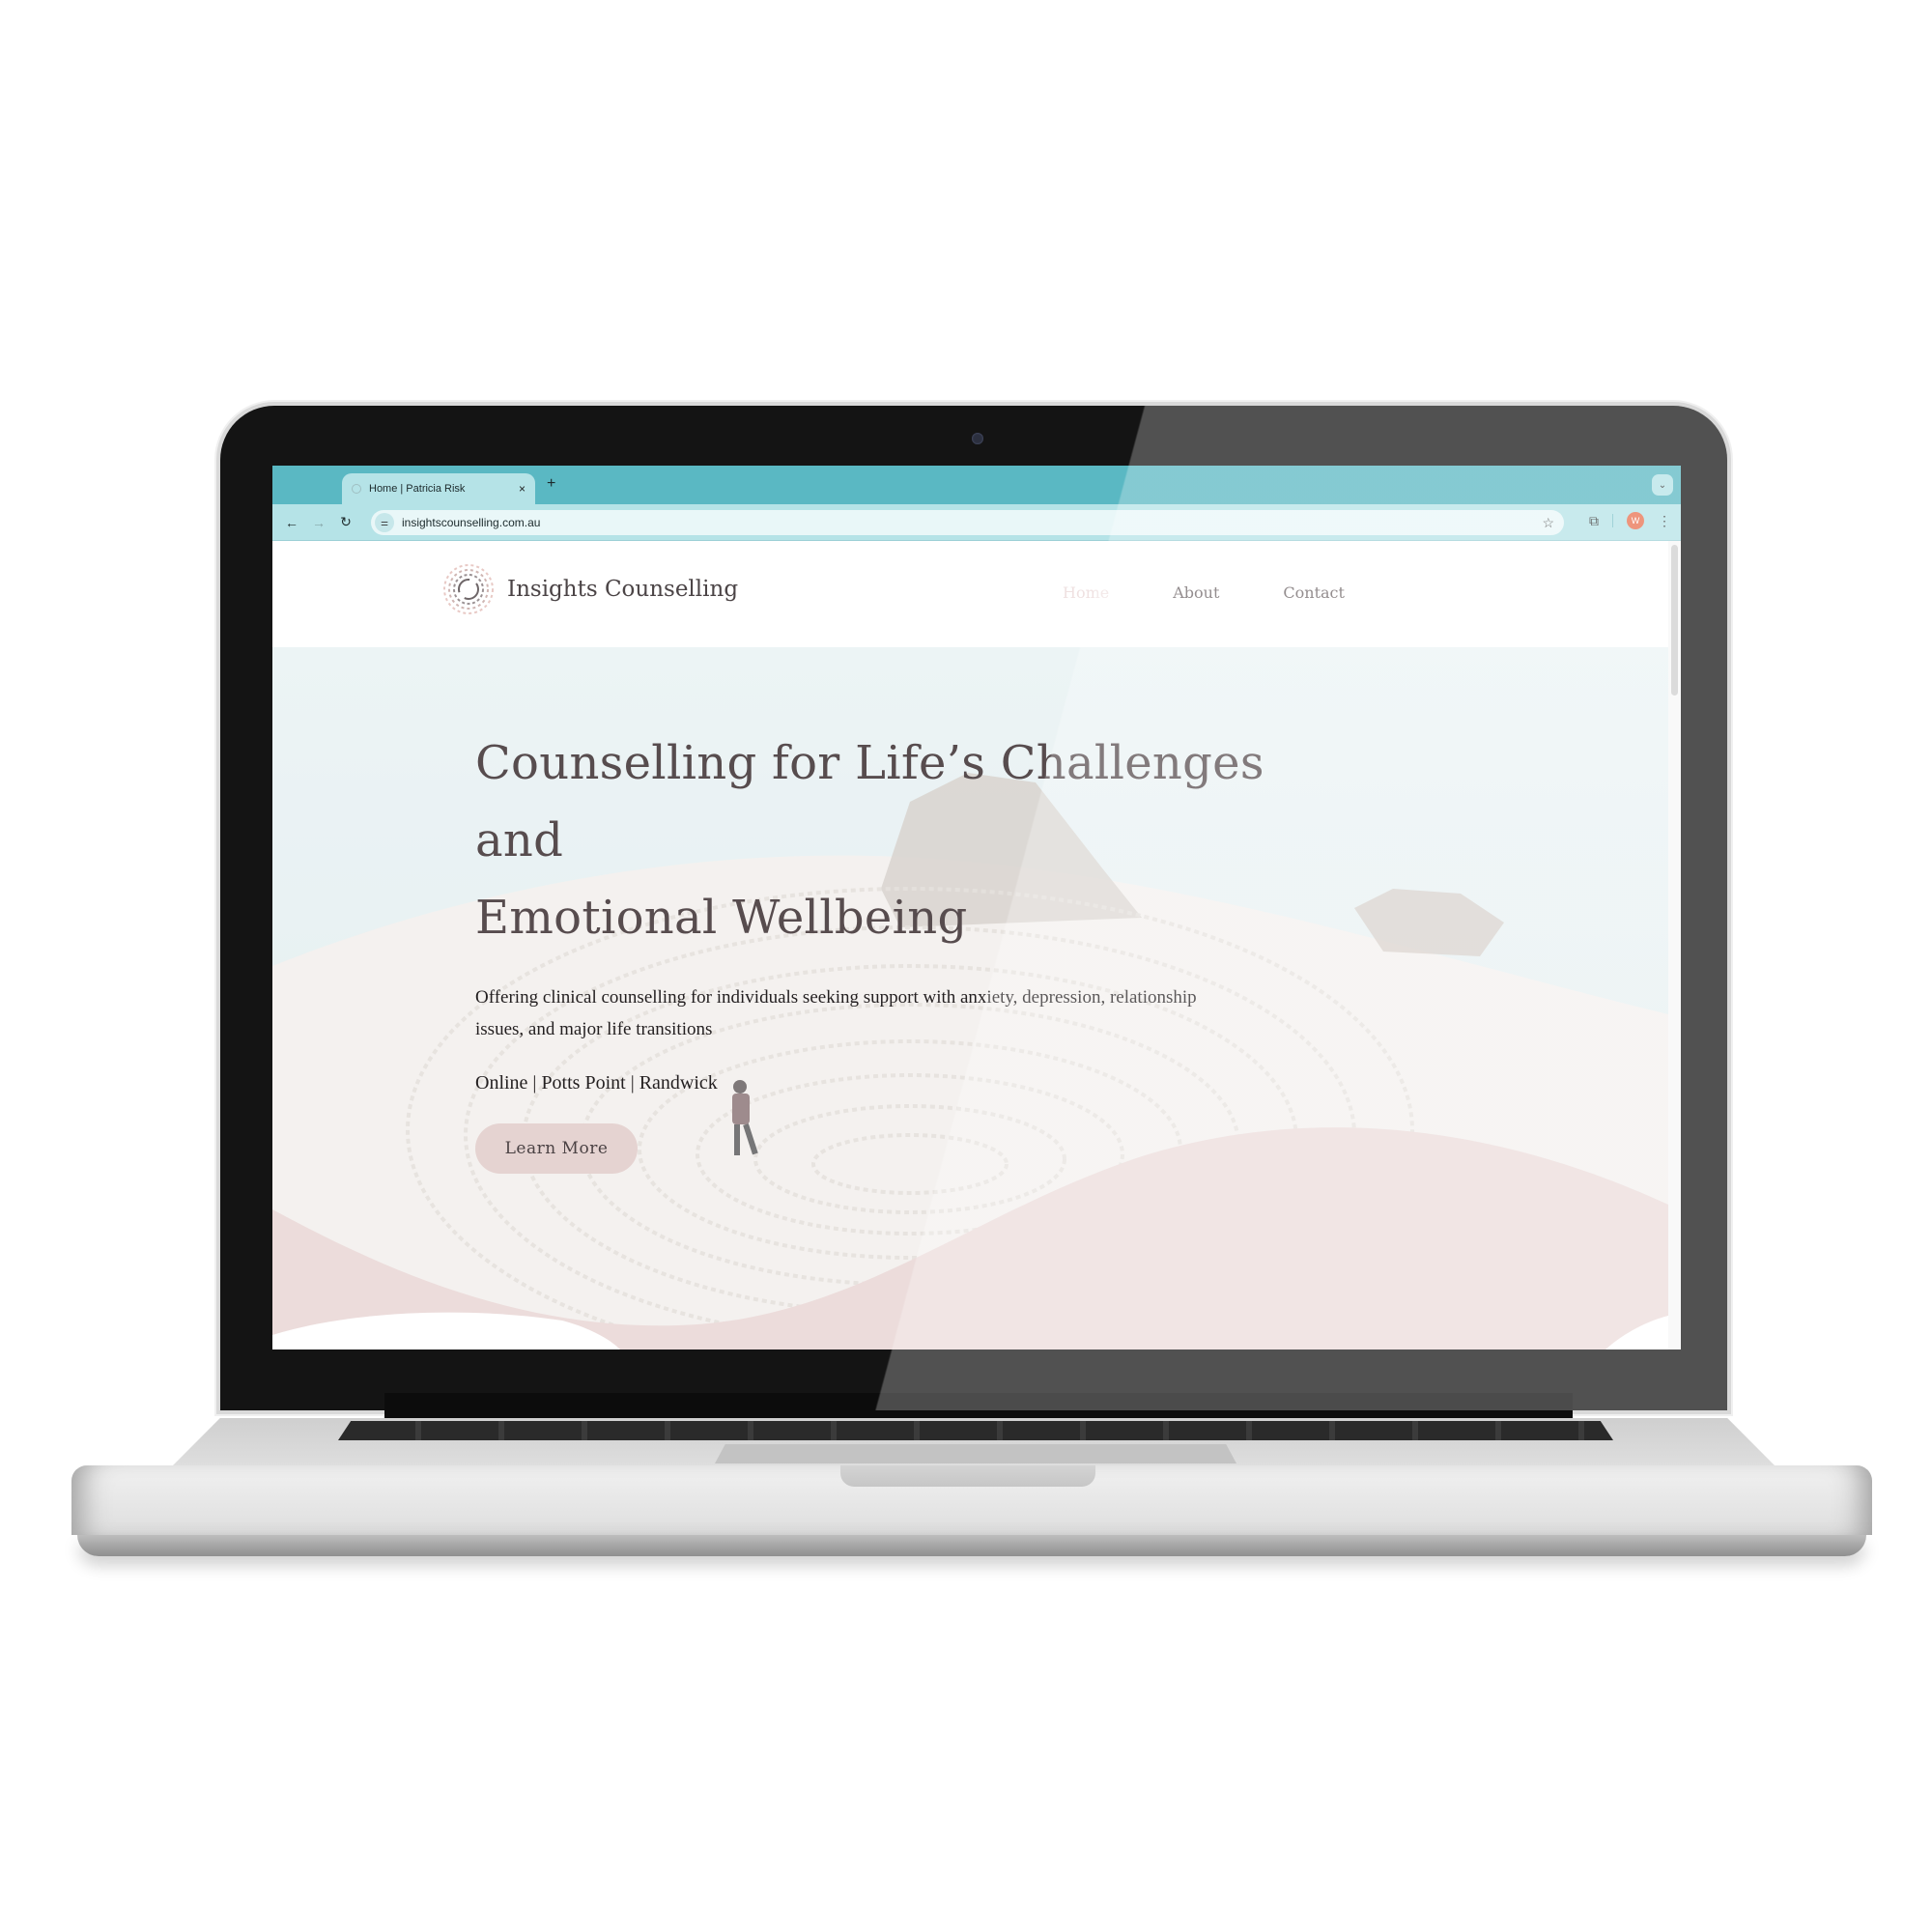 This screenshot has height=1932, width=1932. What do you see at coordinates (1594, 521) in the screenshot?
I see `extensions-puzzle-icon: ⧉` at bounding box center [1594, 521].